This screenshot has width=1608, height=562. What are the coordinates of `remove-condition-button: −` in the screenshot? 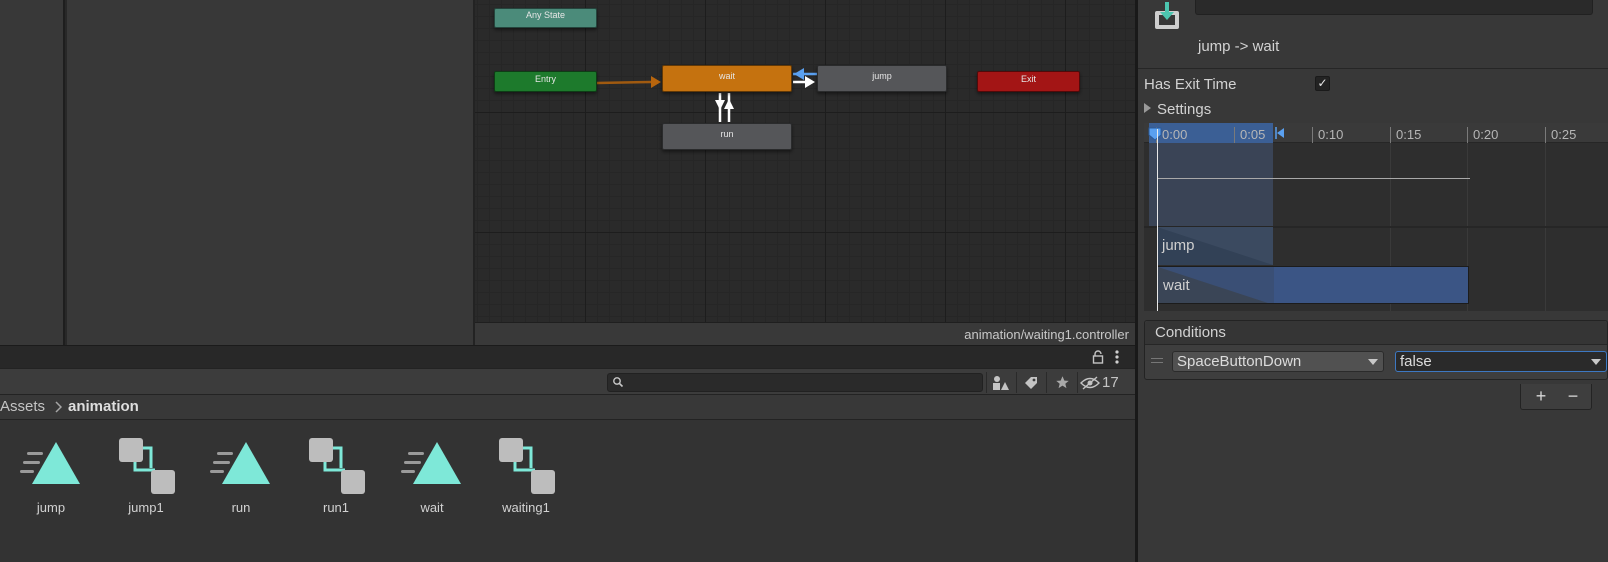 It's located at (1573, 396).